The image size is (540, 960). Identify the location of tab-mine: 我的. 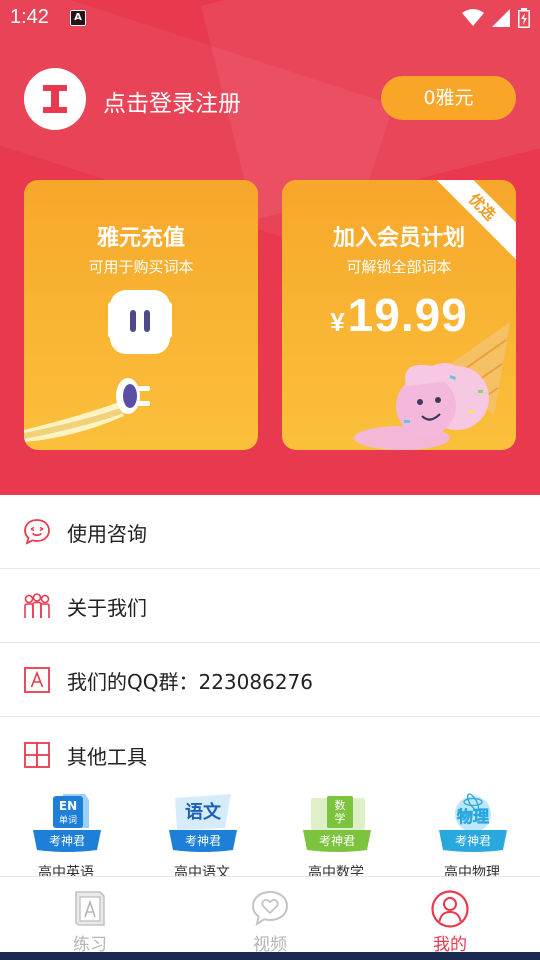
(450, 922).